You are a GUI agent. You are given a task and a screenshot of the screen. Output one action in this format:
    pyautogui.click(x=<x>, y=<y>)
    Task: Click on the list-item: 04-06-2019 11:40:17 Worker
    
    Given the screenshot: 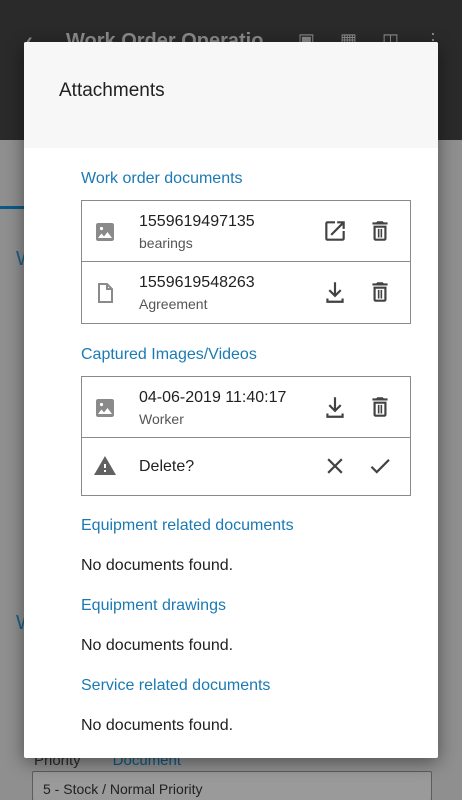 What is the action you would take?
    pyautogui.click(x=246, y=407)
    